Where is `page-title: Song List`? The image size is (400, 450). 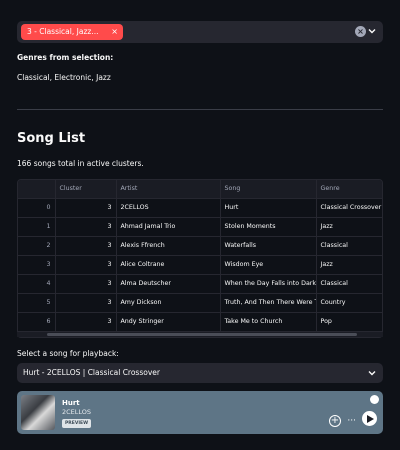 page-title: Song List is located at coordinates (51, 138).